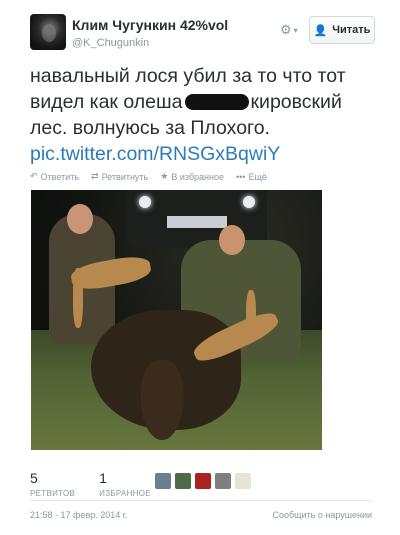  Describe the element at coordinates (48, 32) in the screenshot. I see `avatar` at that location.